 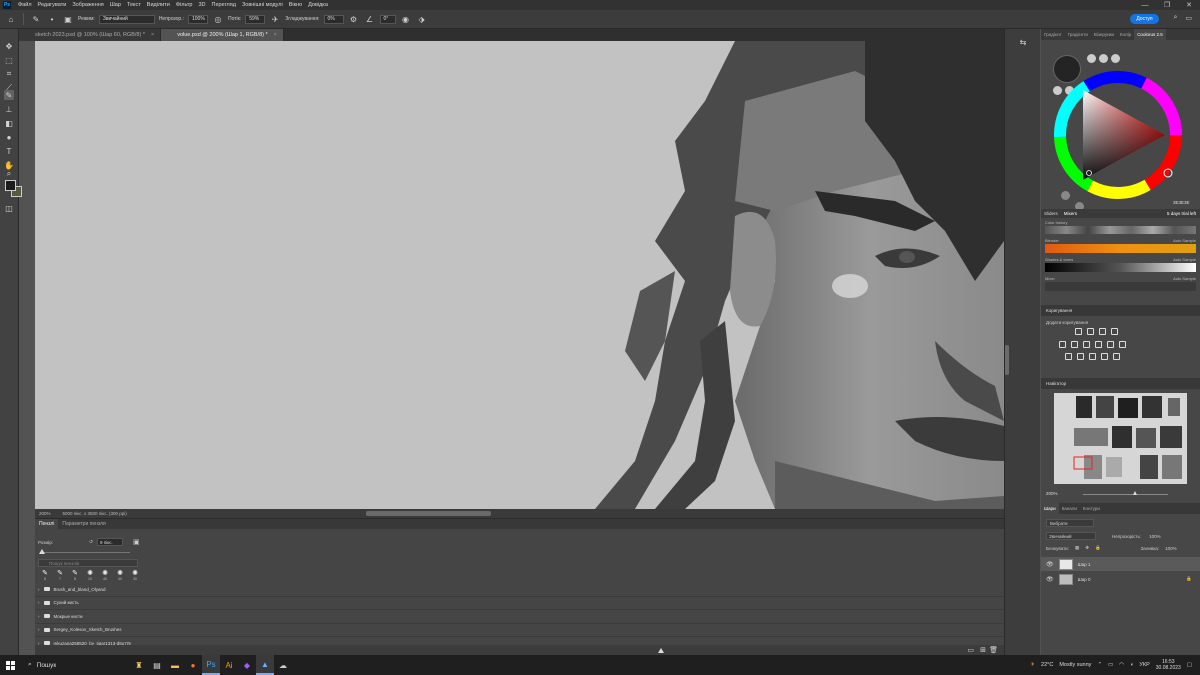 I want to click on menu-edit: Редагувати, so click(x=52, y=5).